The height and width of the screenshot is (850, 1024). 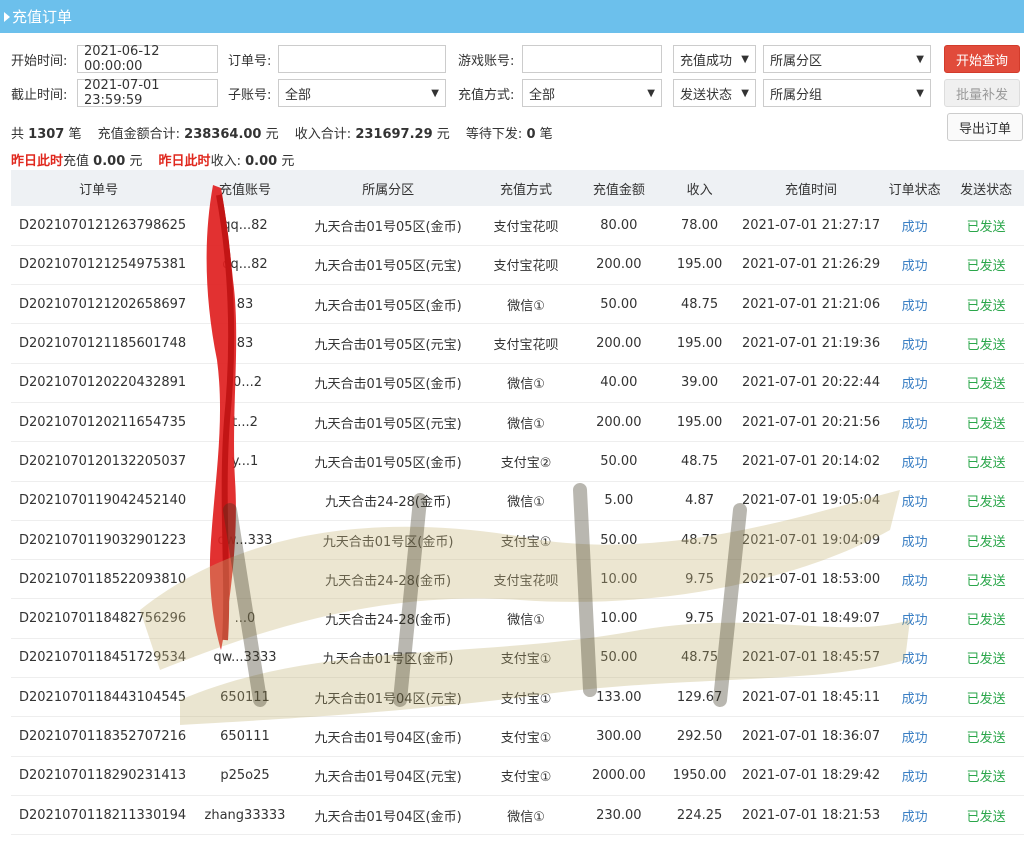 I want to click on col-region: 所属分区, so click(x=388, y=188).